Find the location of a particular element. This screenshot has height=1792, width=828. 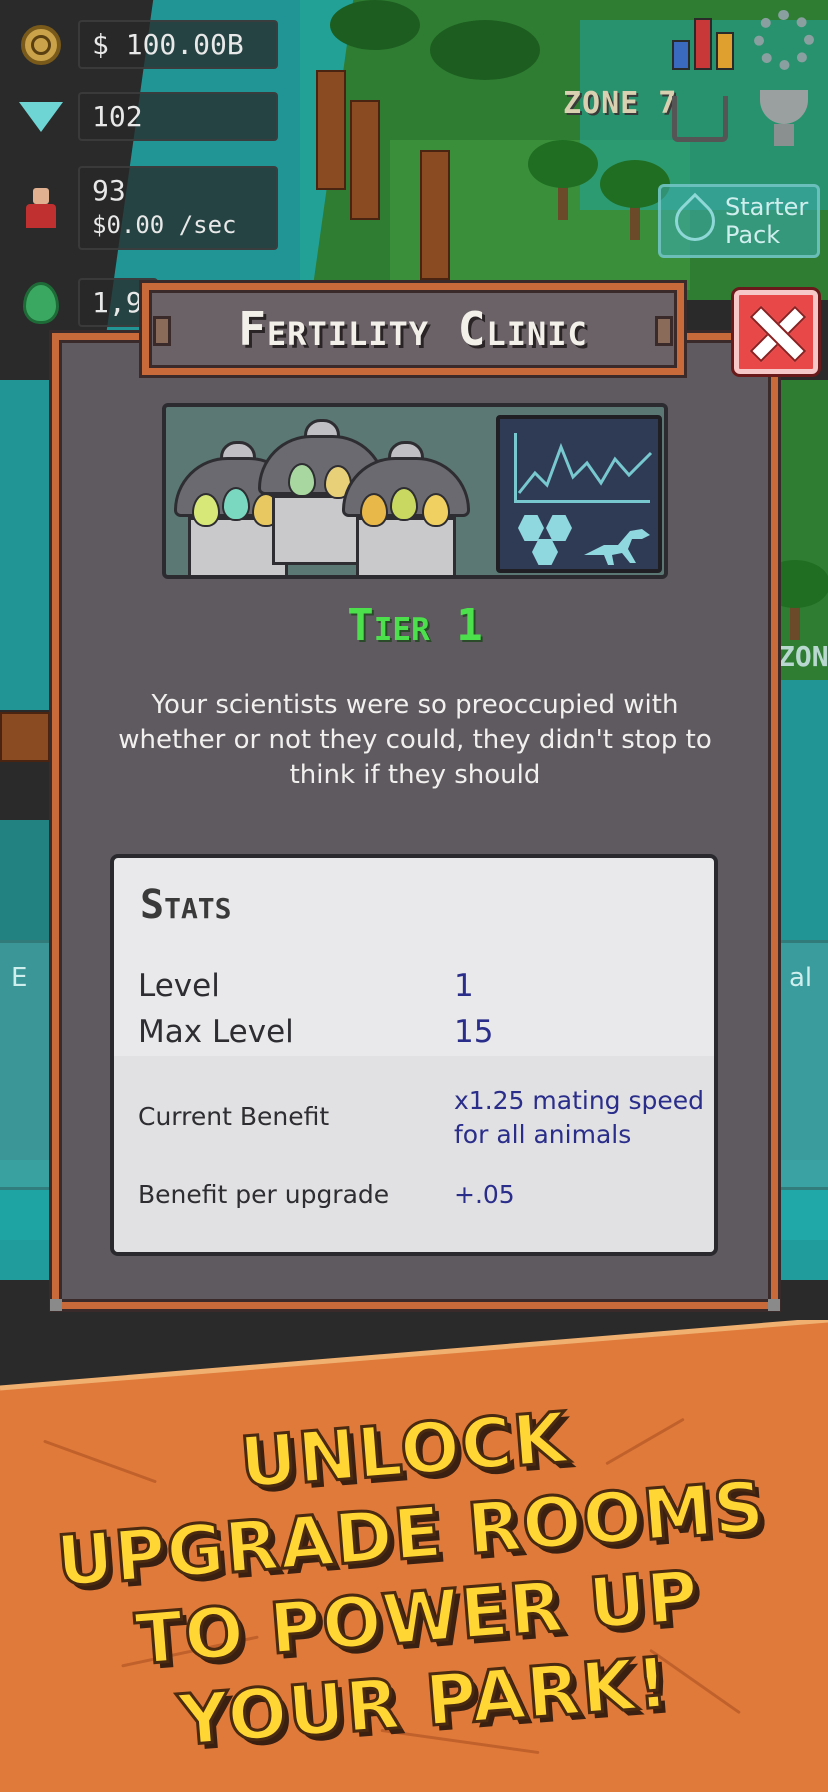

incubator is located at coordinates (406, 506).